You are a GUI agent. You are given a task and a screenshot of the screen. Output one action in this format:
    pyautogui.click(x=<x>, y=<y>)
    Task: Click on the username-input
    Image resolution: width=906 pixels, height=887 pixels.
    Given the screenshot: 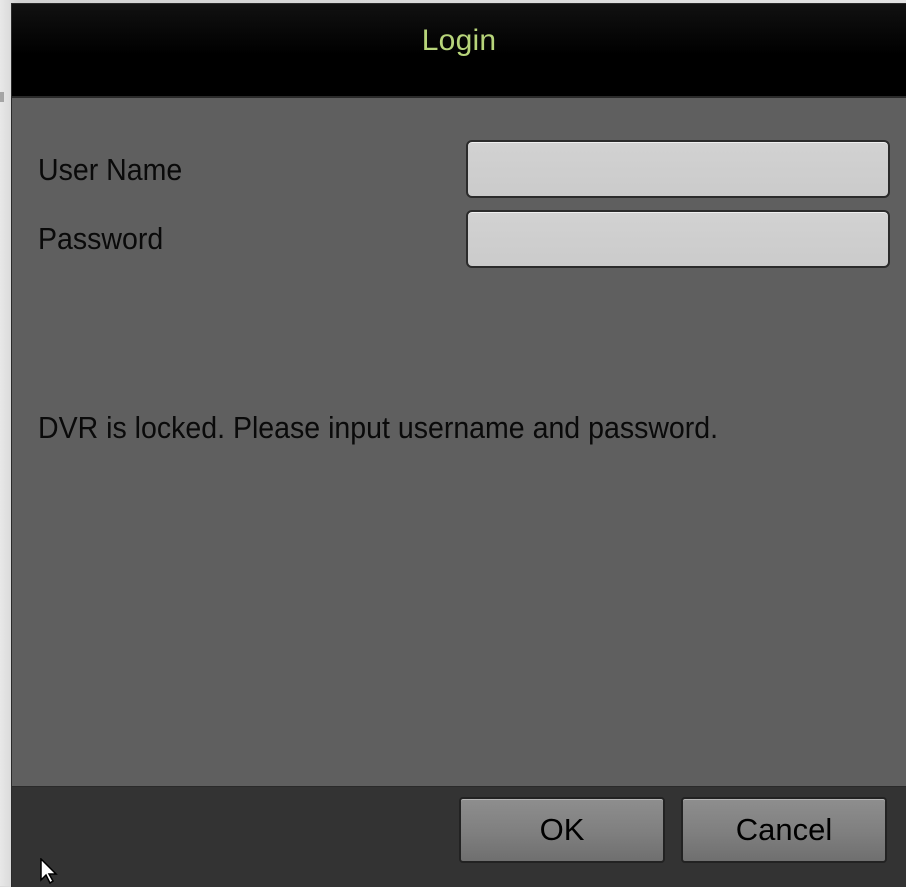 What is the action you would take?
    pyautogui.click(x=678, y=169)
    